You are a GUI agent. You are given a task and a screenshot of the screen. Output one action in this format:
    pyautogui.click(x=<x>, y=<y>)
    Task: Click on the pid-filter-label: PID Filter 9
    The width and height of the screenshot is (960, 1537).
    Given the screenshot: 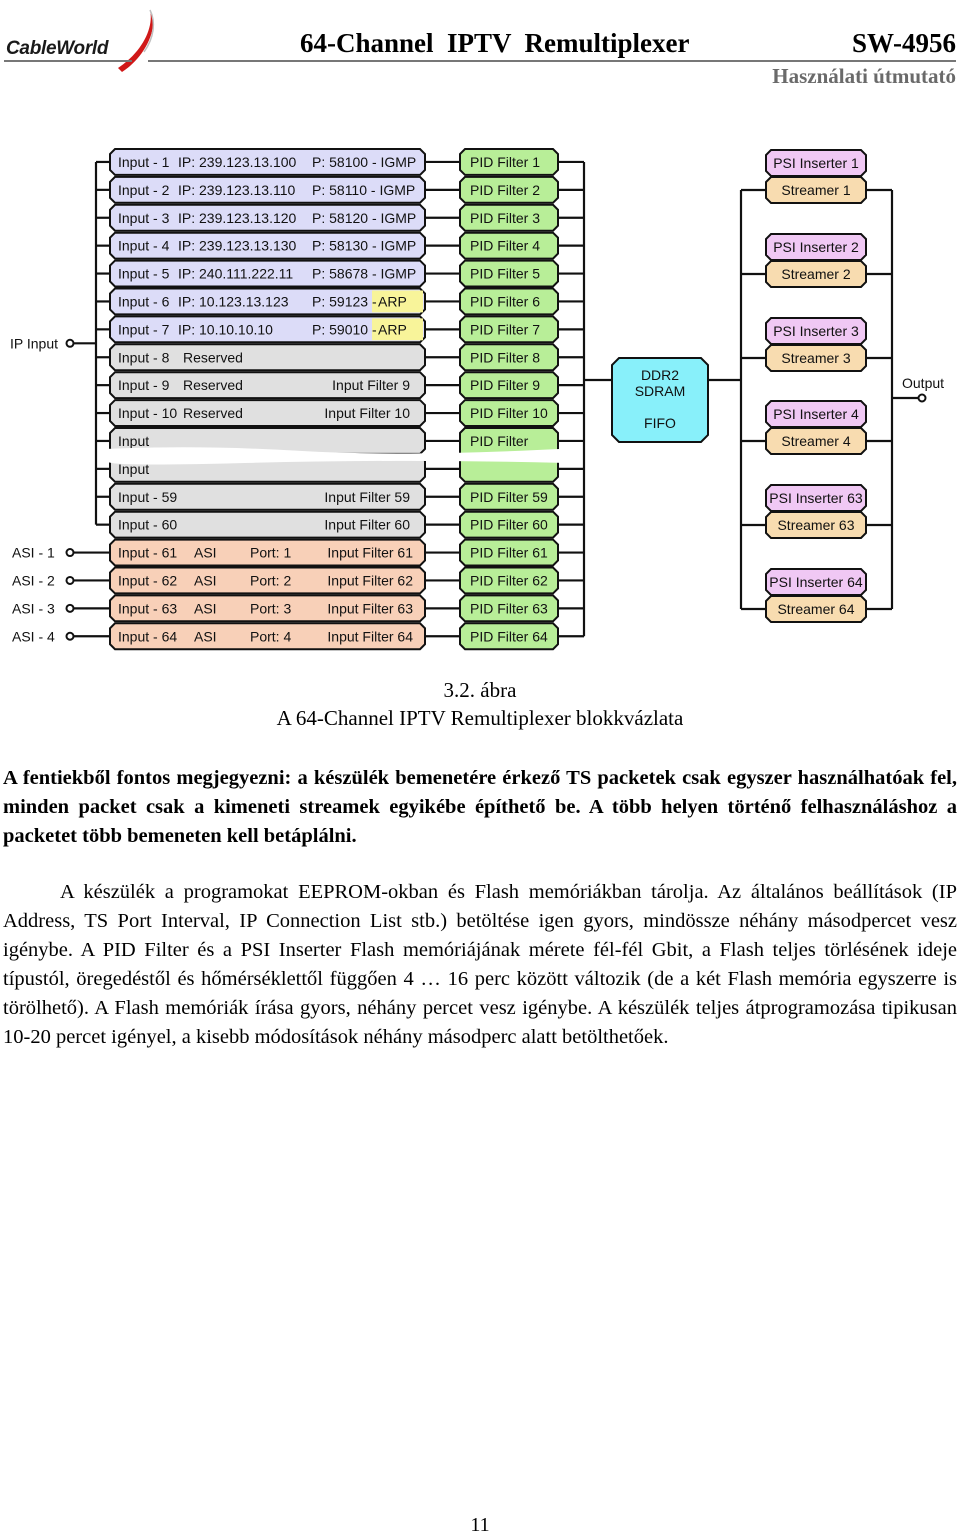 What is the action you would take?
    pyautogui.click(x=505, y=385)
    